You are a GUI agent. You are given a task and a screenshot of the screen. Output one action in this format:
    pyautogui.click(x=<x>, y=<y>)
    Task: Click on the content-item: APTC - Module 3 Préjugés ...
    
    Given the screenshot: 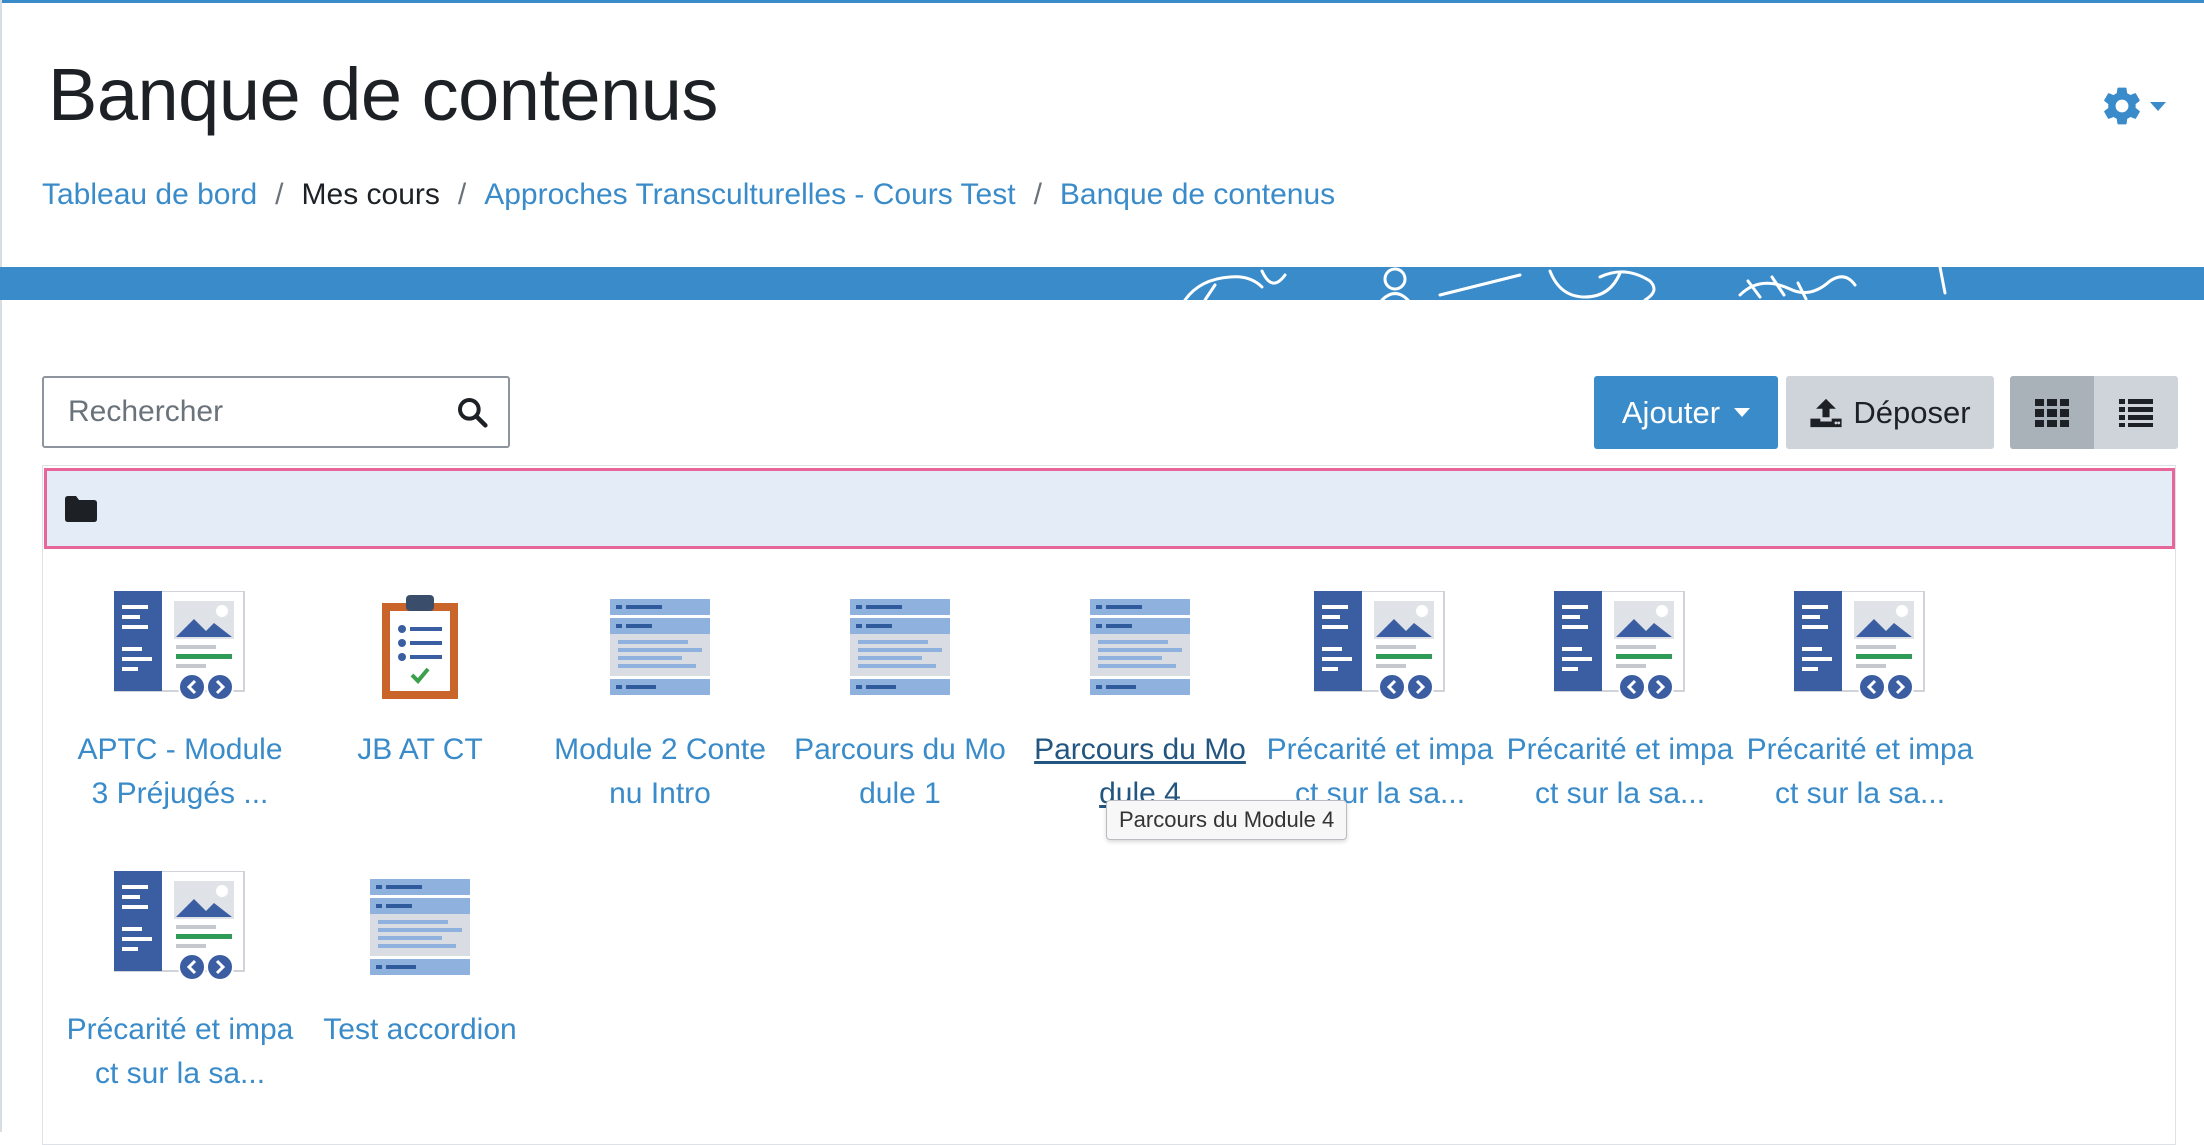 What is the action you would take?
    pyautogui.click(x=180, y=702)
    